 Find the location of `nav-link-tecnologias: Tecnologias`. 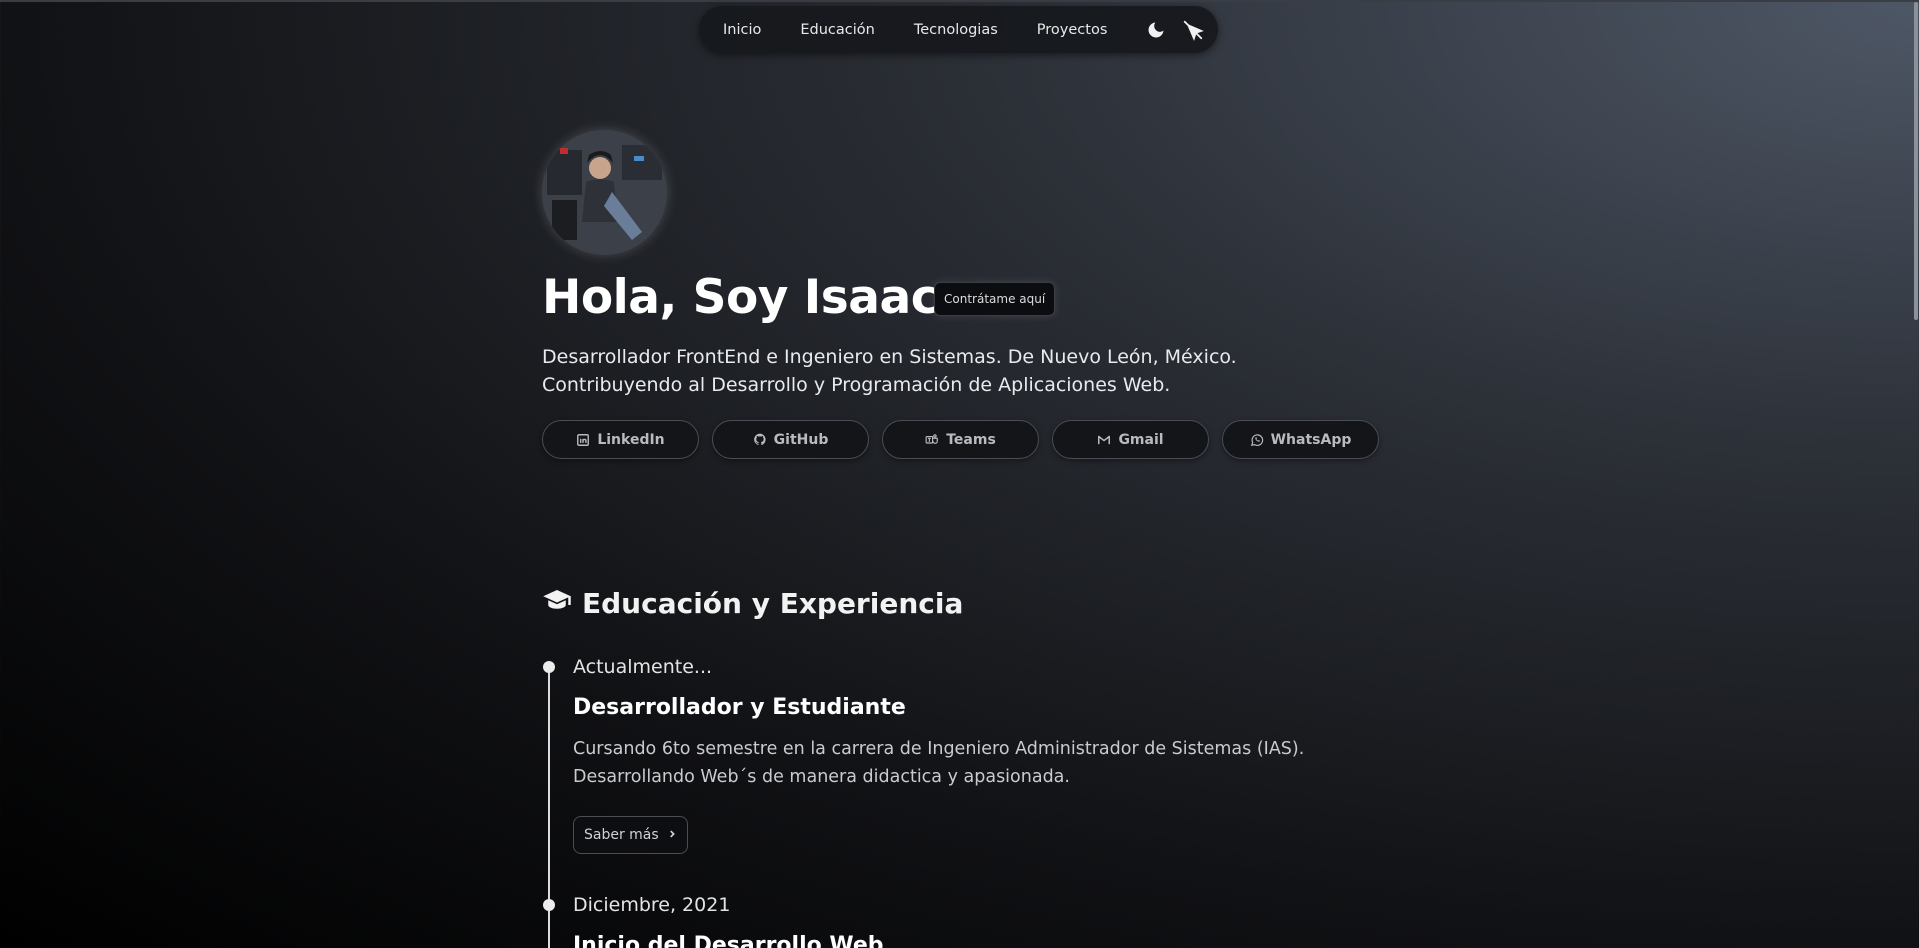

nav-link-tecnologias: Tecnologias is located at coordinates (975, 30).